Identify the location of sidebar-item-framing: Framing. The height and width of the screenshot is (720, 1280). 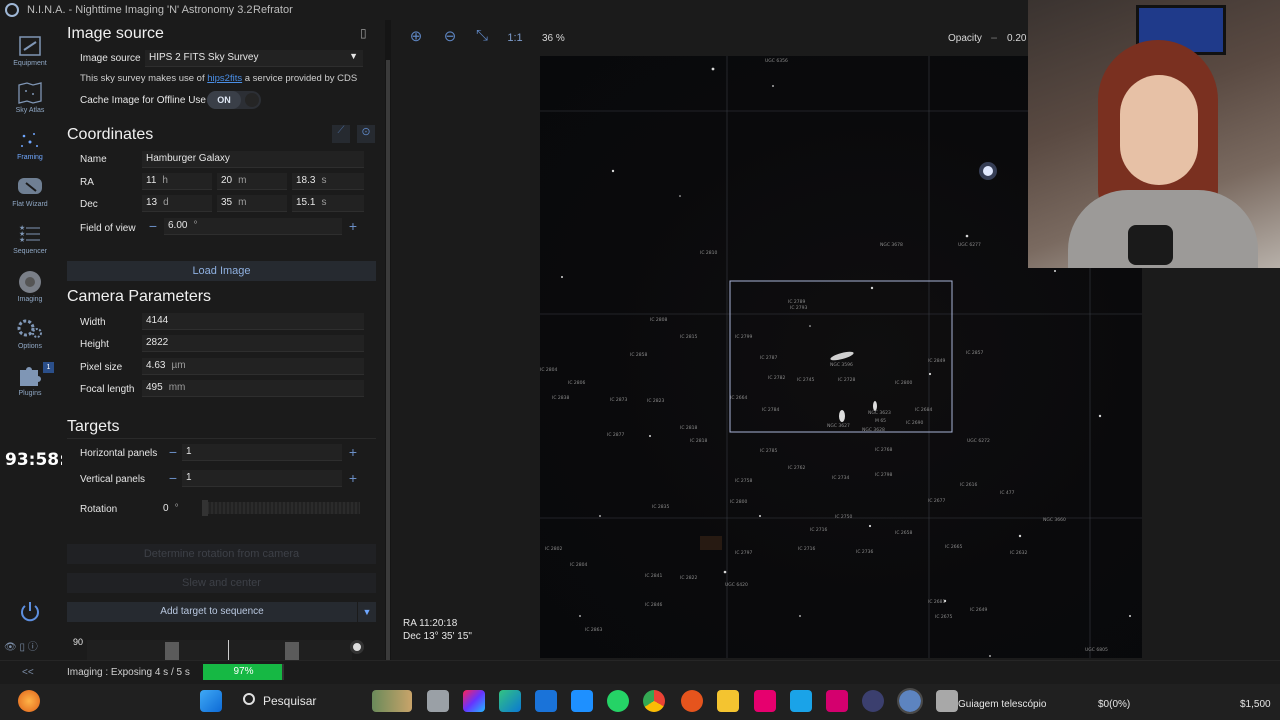
(30, 147).